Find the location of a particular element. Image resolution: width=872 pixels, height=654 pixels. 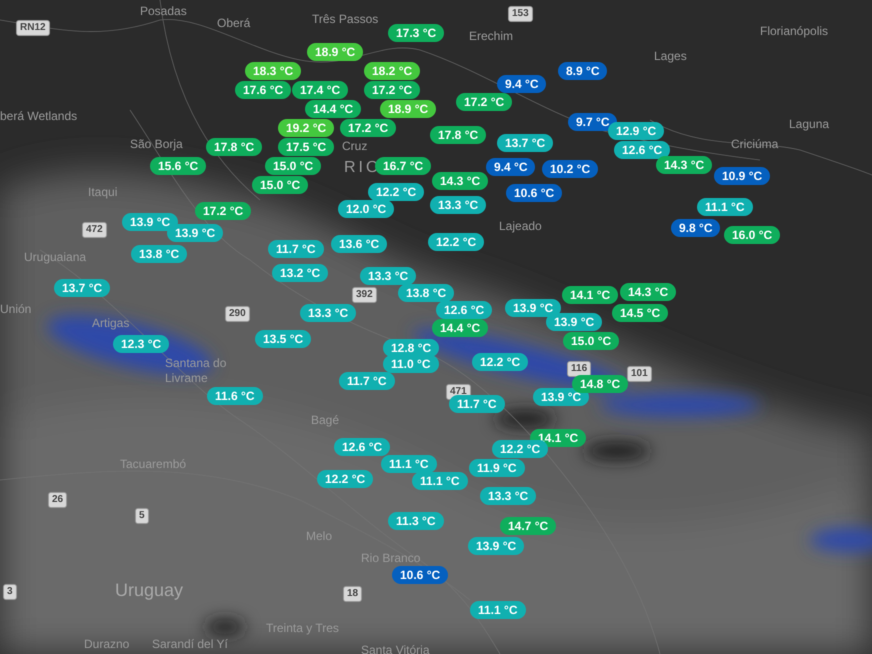

road-shield: 116 is located at coordinates (579, 369).